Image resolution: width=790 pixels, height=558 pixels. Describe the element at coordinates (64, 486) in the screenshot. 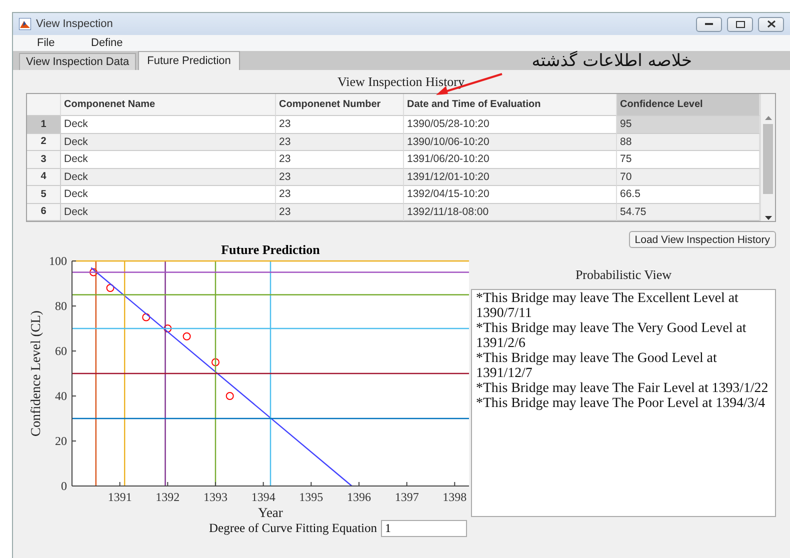

I see `y-tick-label: 0` at that location.